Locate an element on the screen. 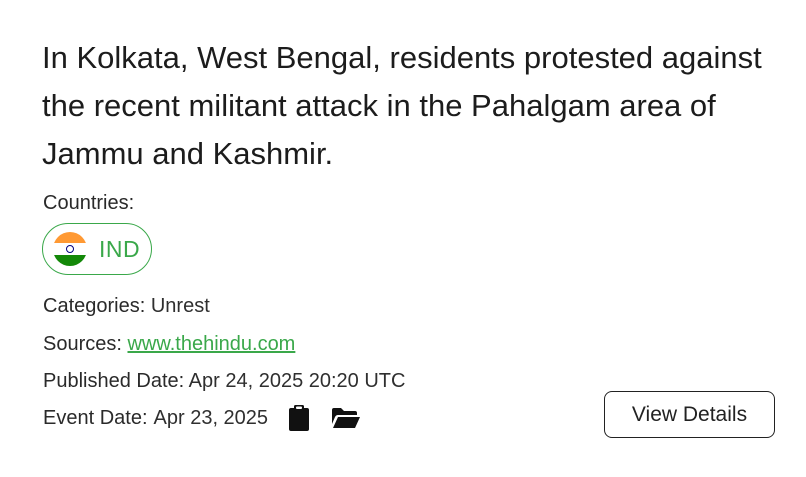 The height and width of the screenshot is (477, 806). published-date-value: Apr 24, 2025 20:20 UTC is located at coordinates (297, 381).